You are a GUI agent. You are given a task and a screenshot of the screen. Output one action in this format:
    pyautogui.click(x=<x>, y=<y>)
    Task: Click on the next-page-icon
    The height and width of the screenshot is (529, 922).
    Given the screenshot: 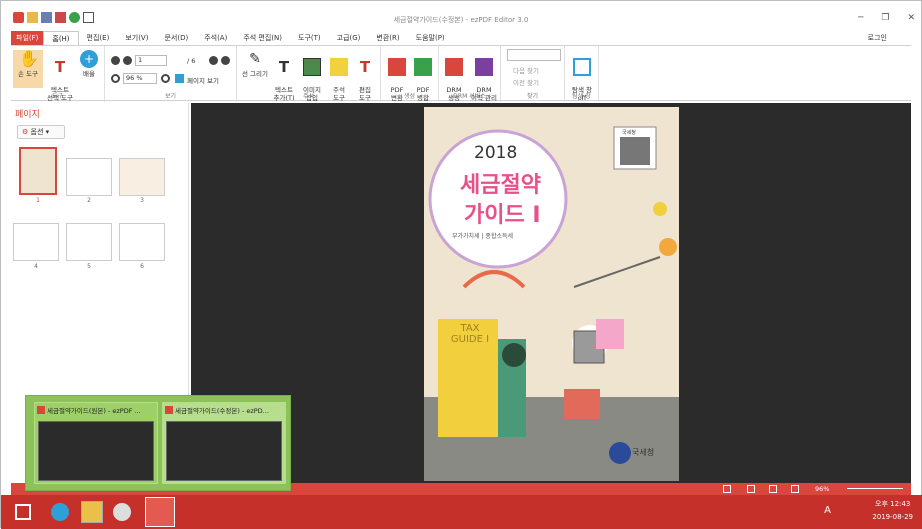 What is the action you would take?
    pyautogui.click(x=213, y=60)
    